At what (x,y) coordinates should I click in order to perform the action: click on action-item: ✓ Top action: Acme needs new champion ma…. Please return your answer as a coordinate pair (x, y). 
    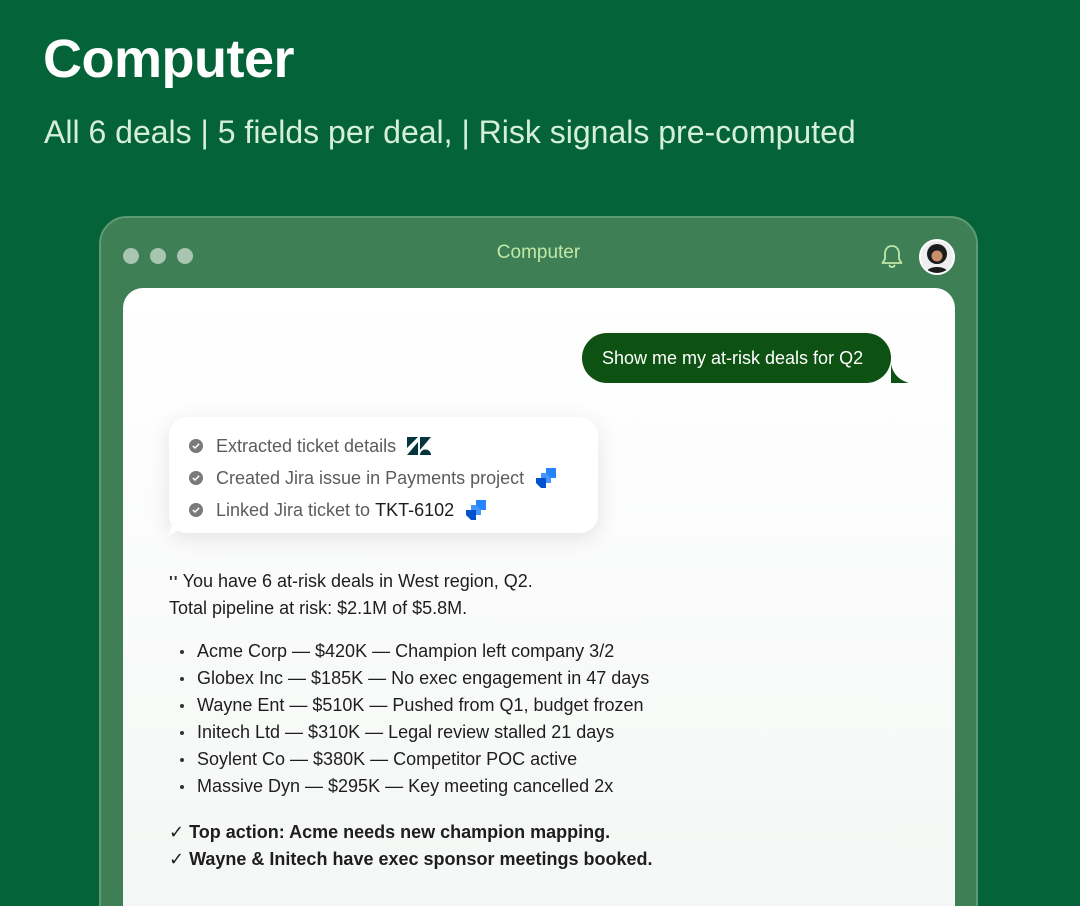
    Looking at the image, I should click on (390, 832).